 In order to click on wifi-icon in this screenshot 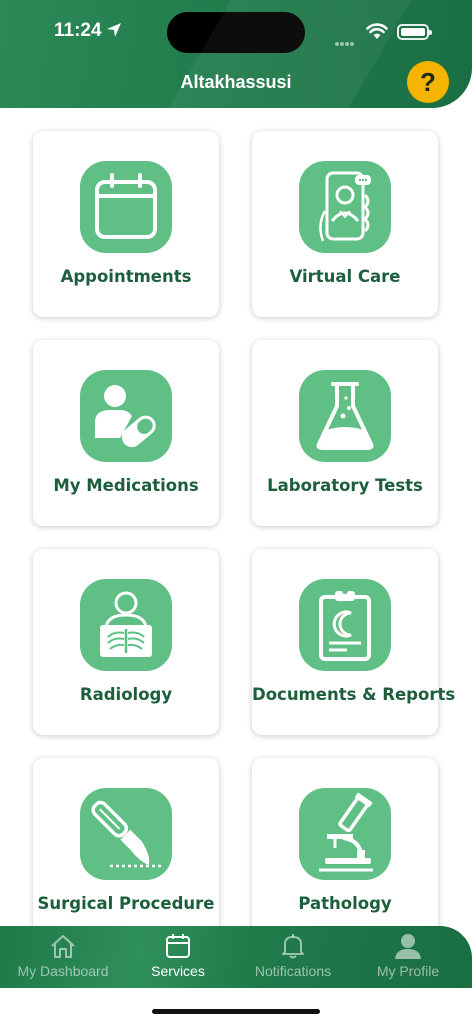, I will do `click(377, 31)`.